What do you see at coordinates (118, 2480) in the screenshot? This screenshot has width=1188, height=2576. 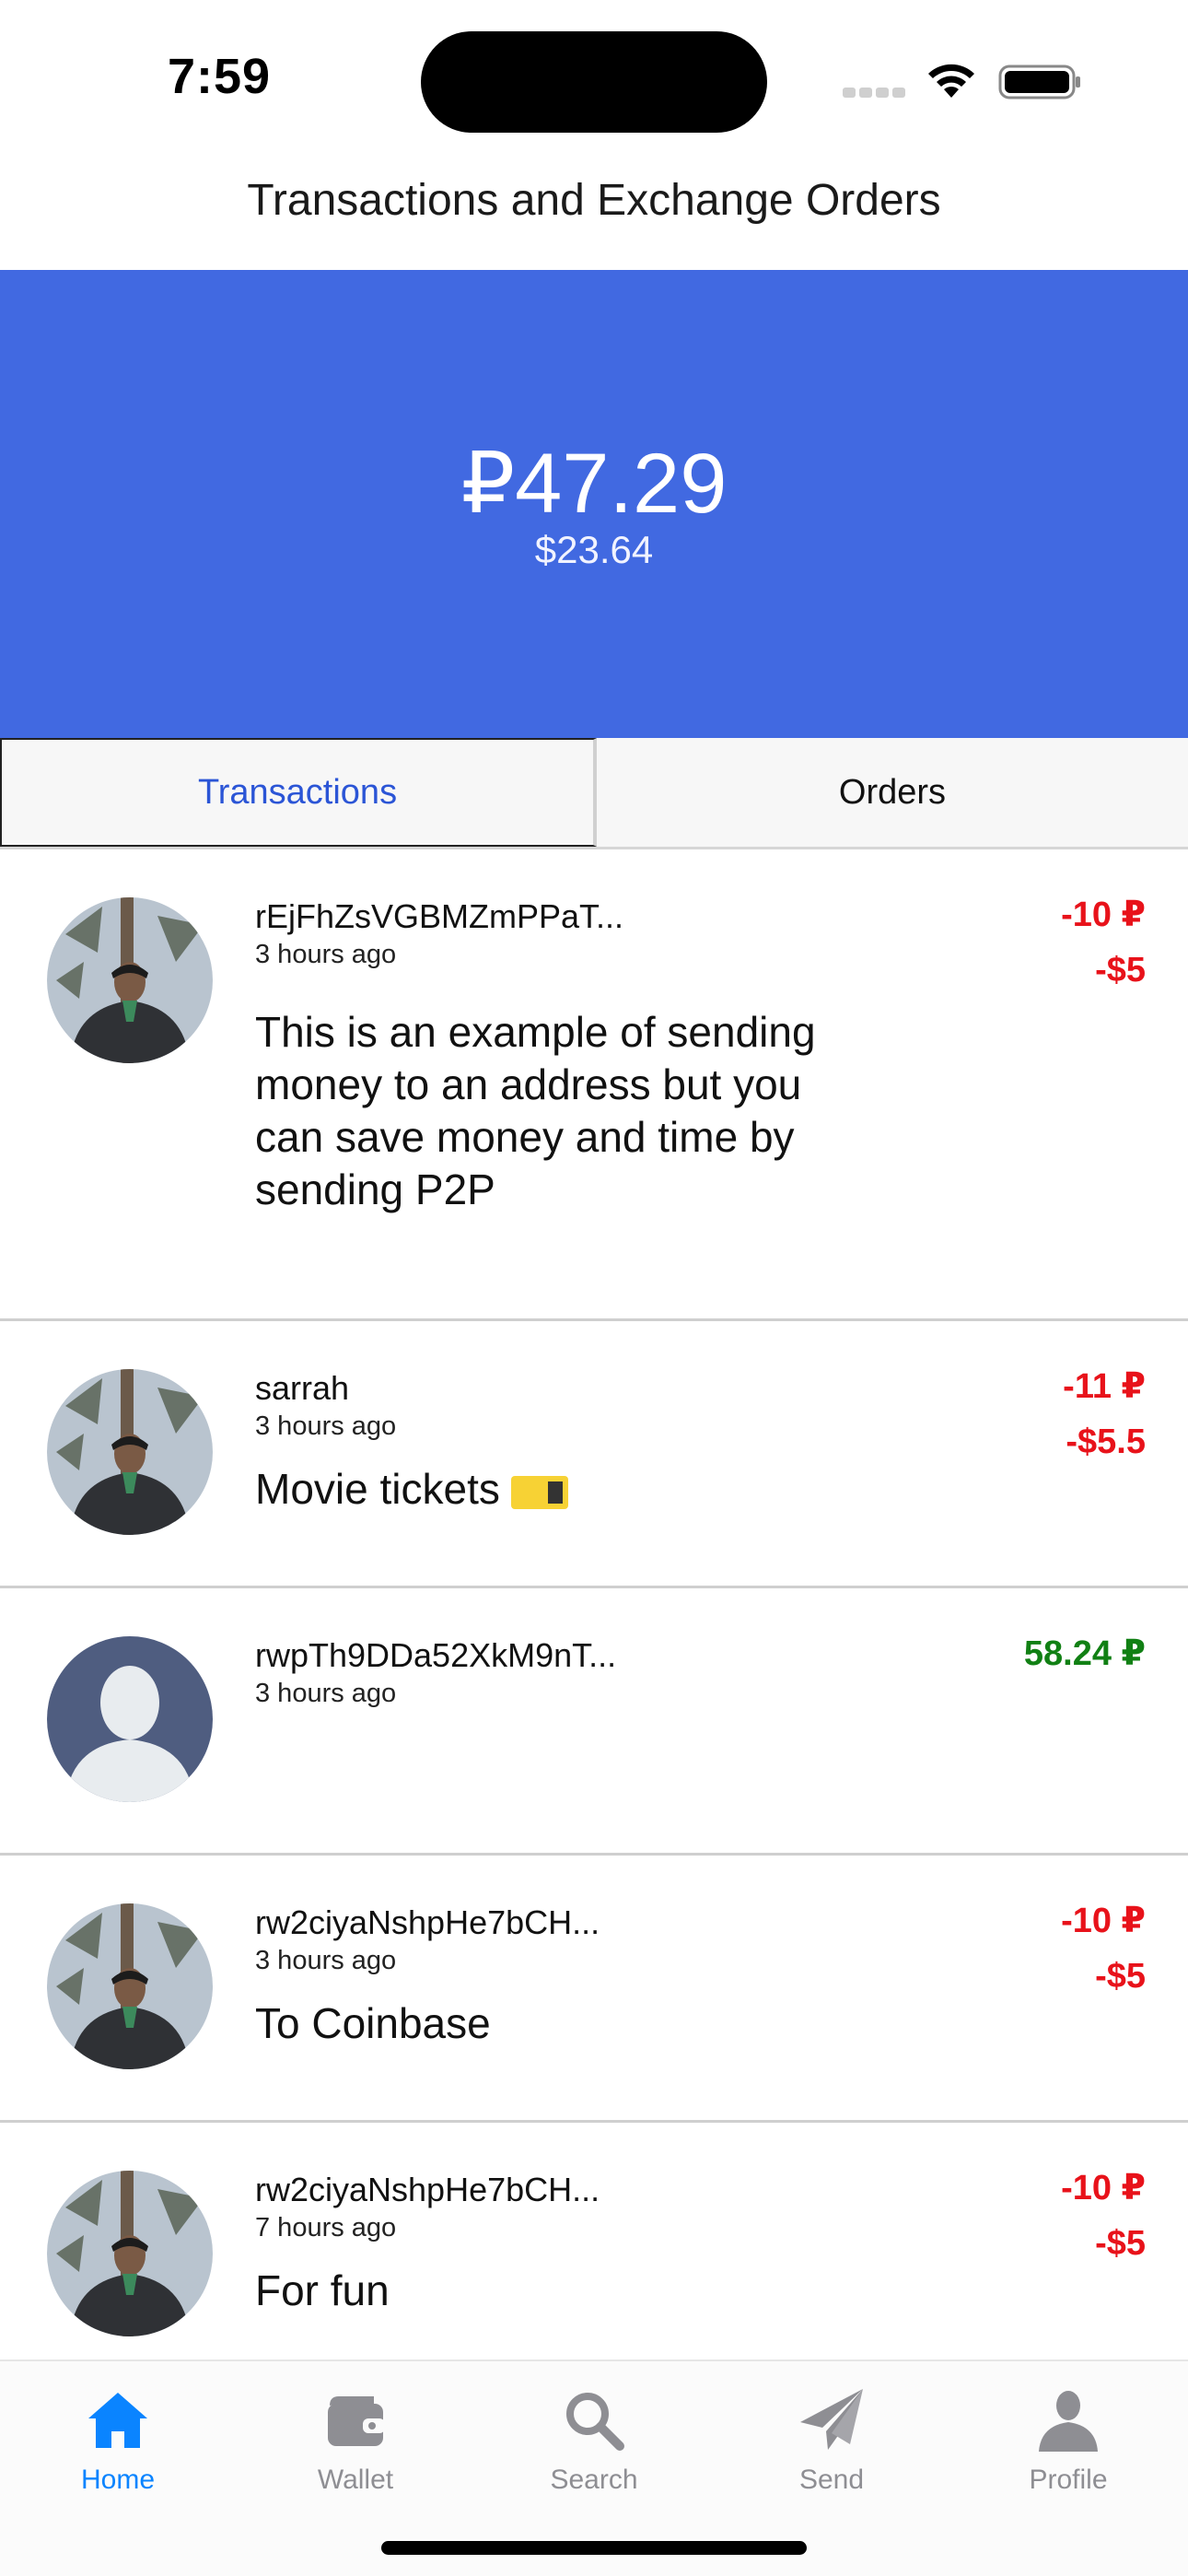 I see `tabbar-label: Home` at bounding box center [118, 2480].